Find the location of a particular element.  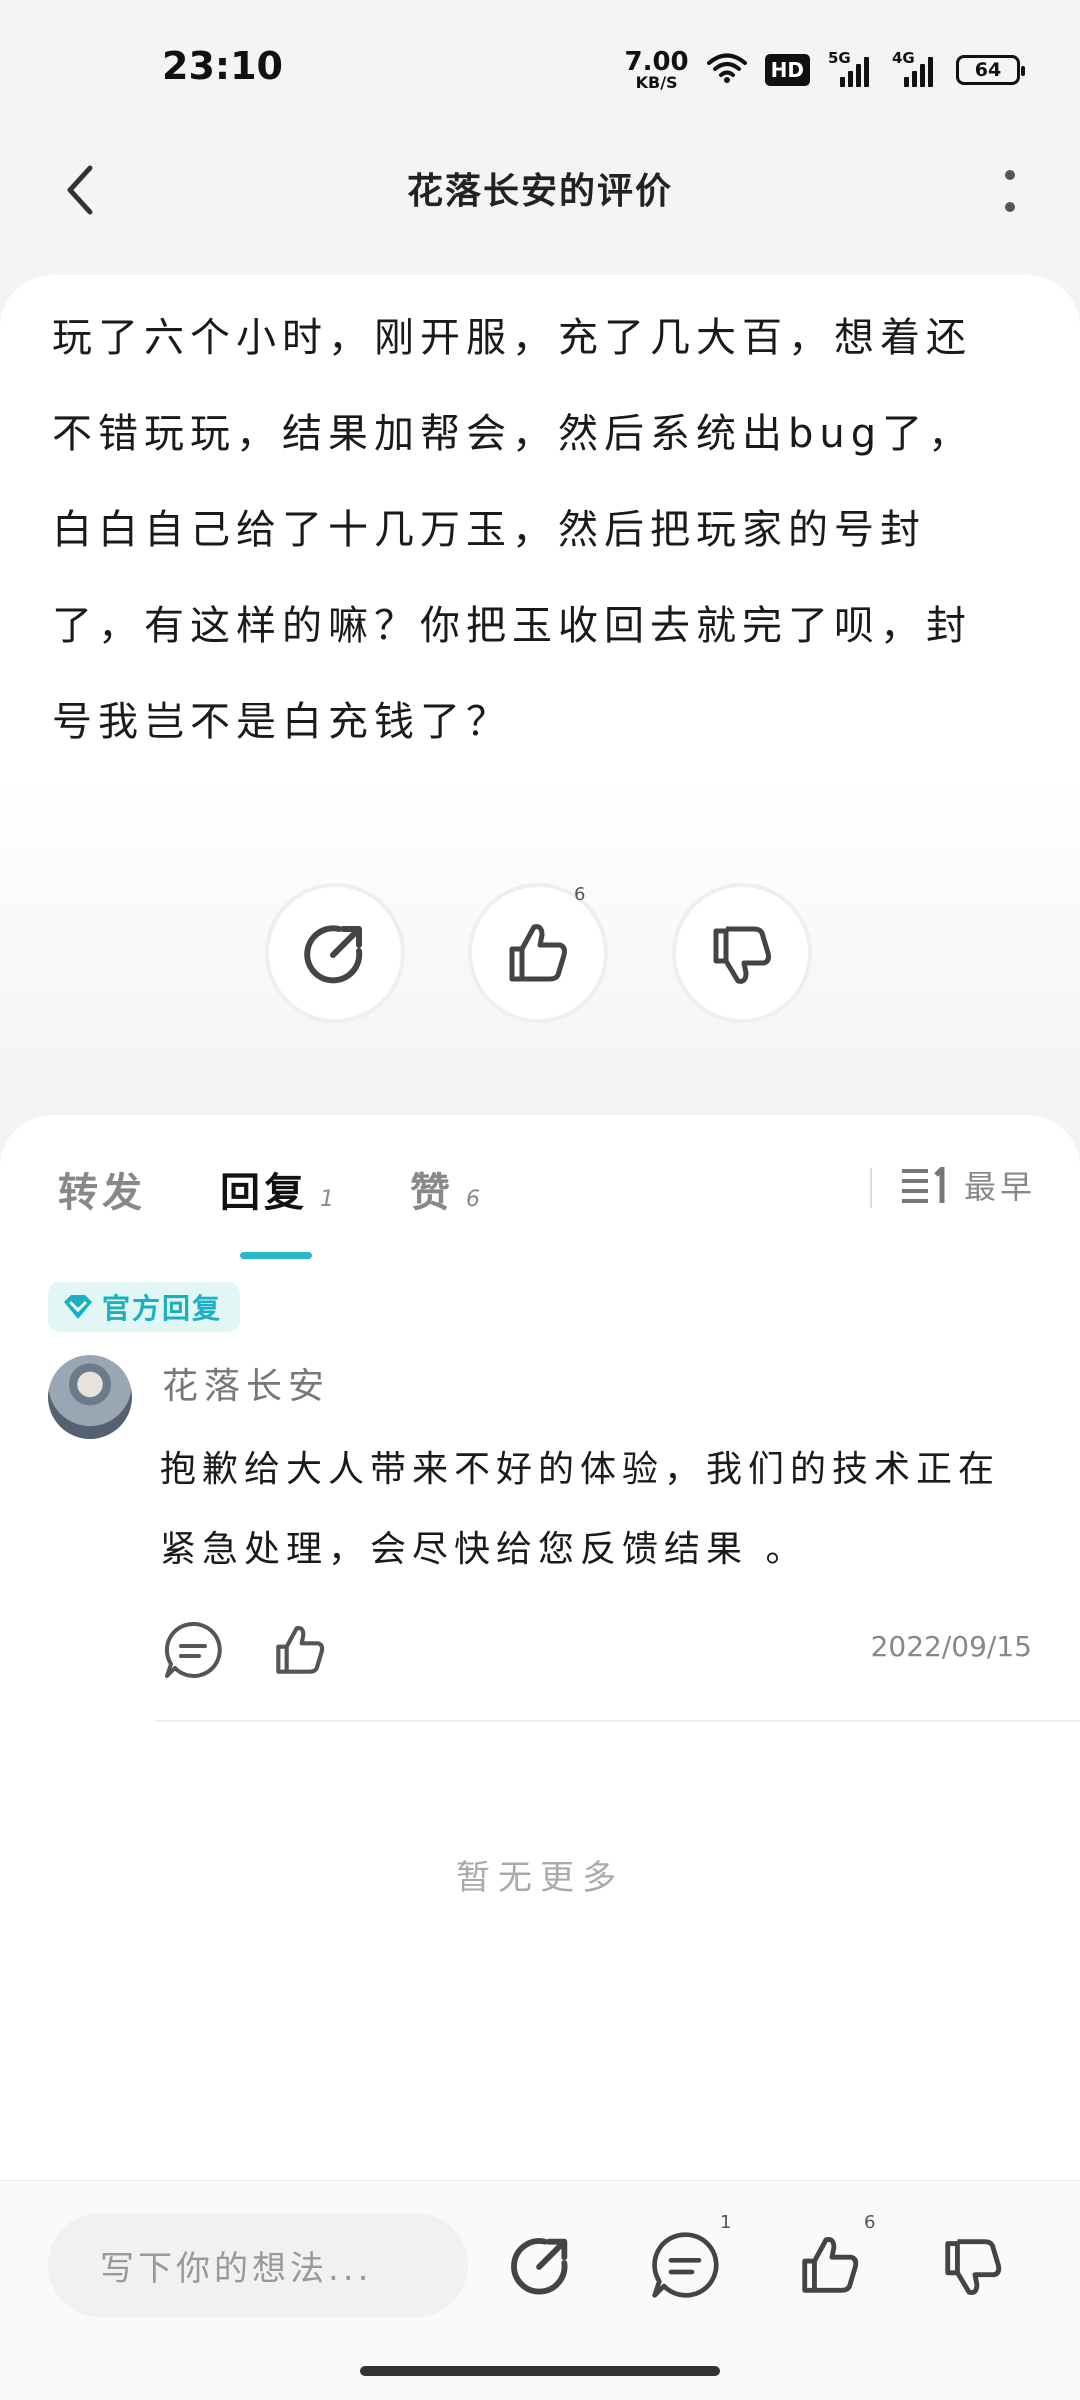

more-vertical-icon is located at coordinates (1010, 191).